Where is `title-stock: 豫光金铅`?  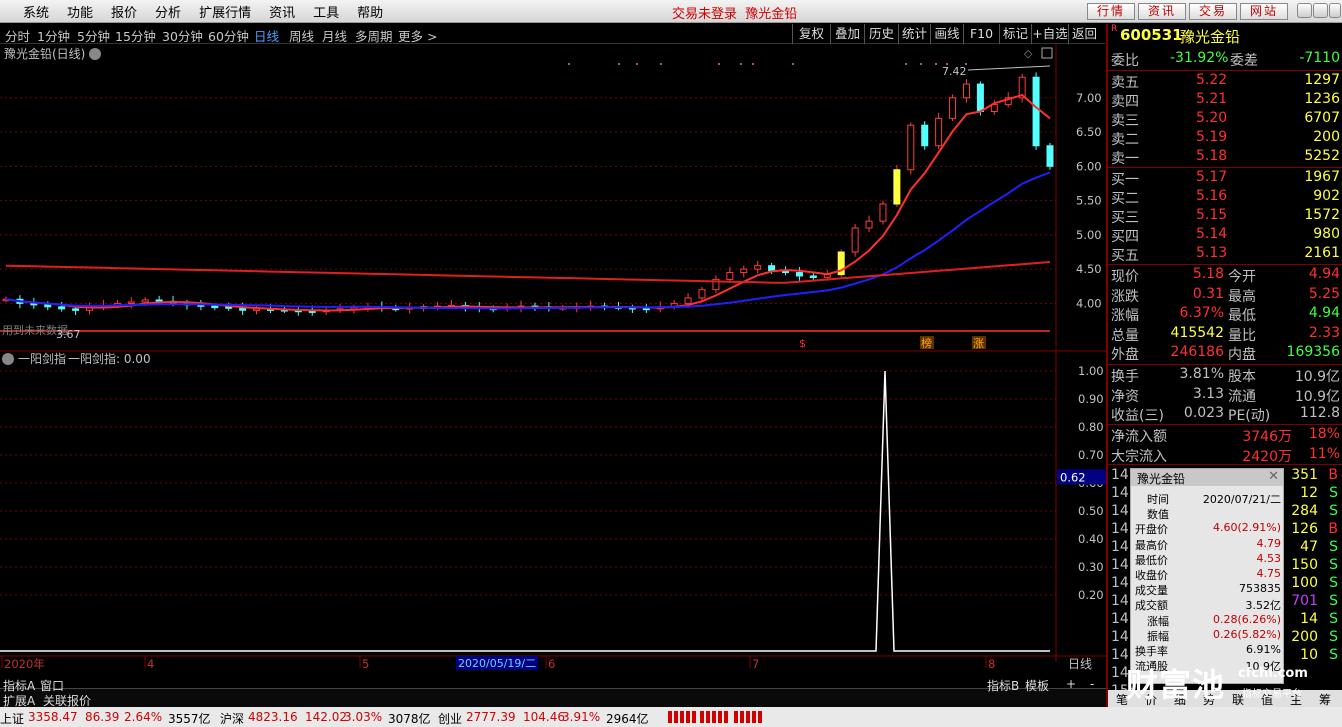
title-stock: 豫光金铅 is located at coordinates (771, 14).